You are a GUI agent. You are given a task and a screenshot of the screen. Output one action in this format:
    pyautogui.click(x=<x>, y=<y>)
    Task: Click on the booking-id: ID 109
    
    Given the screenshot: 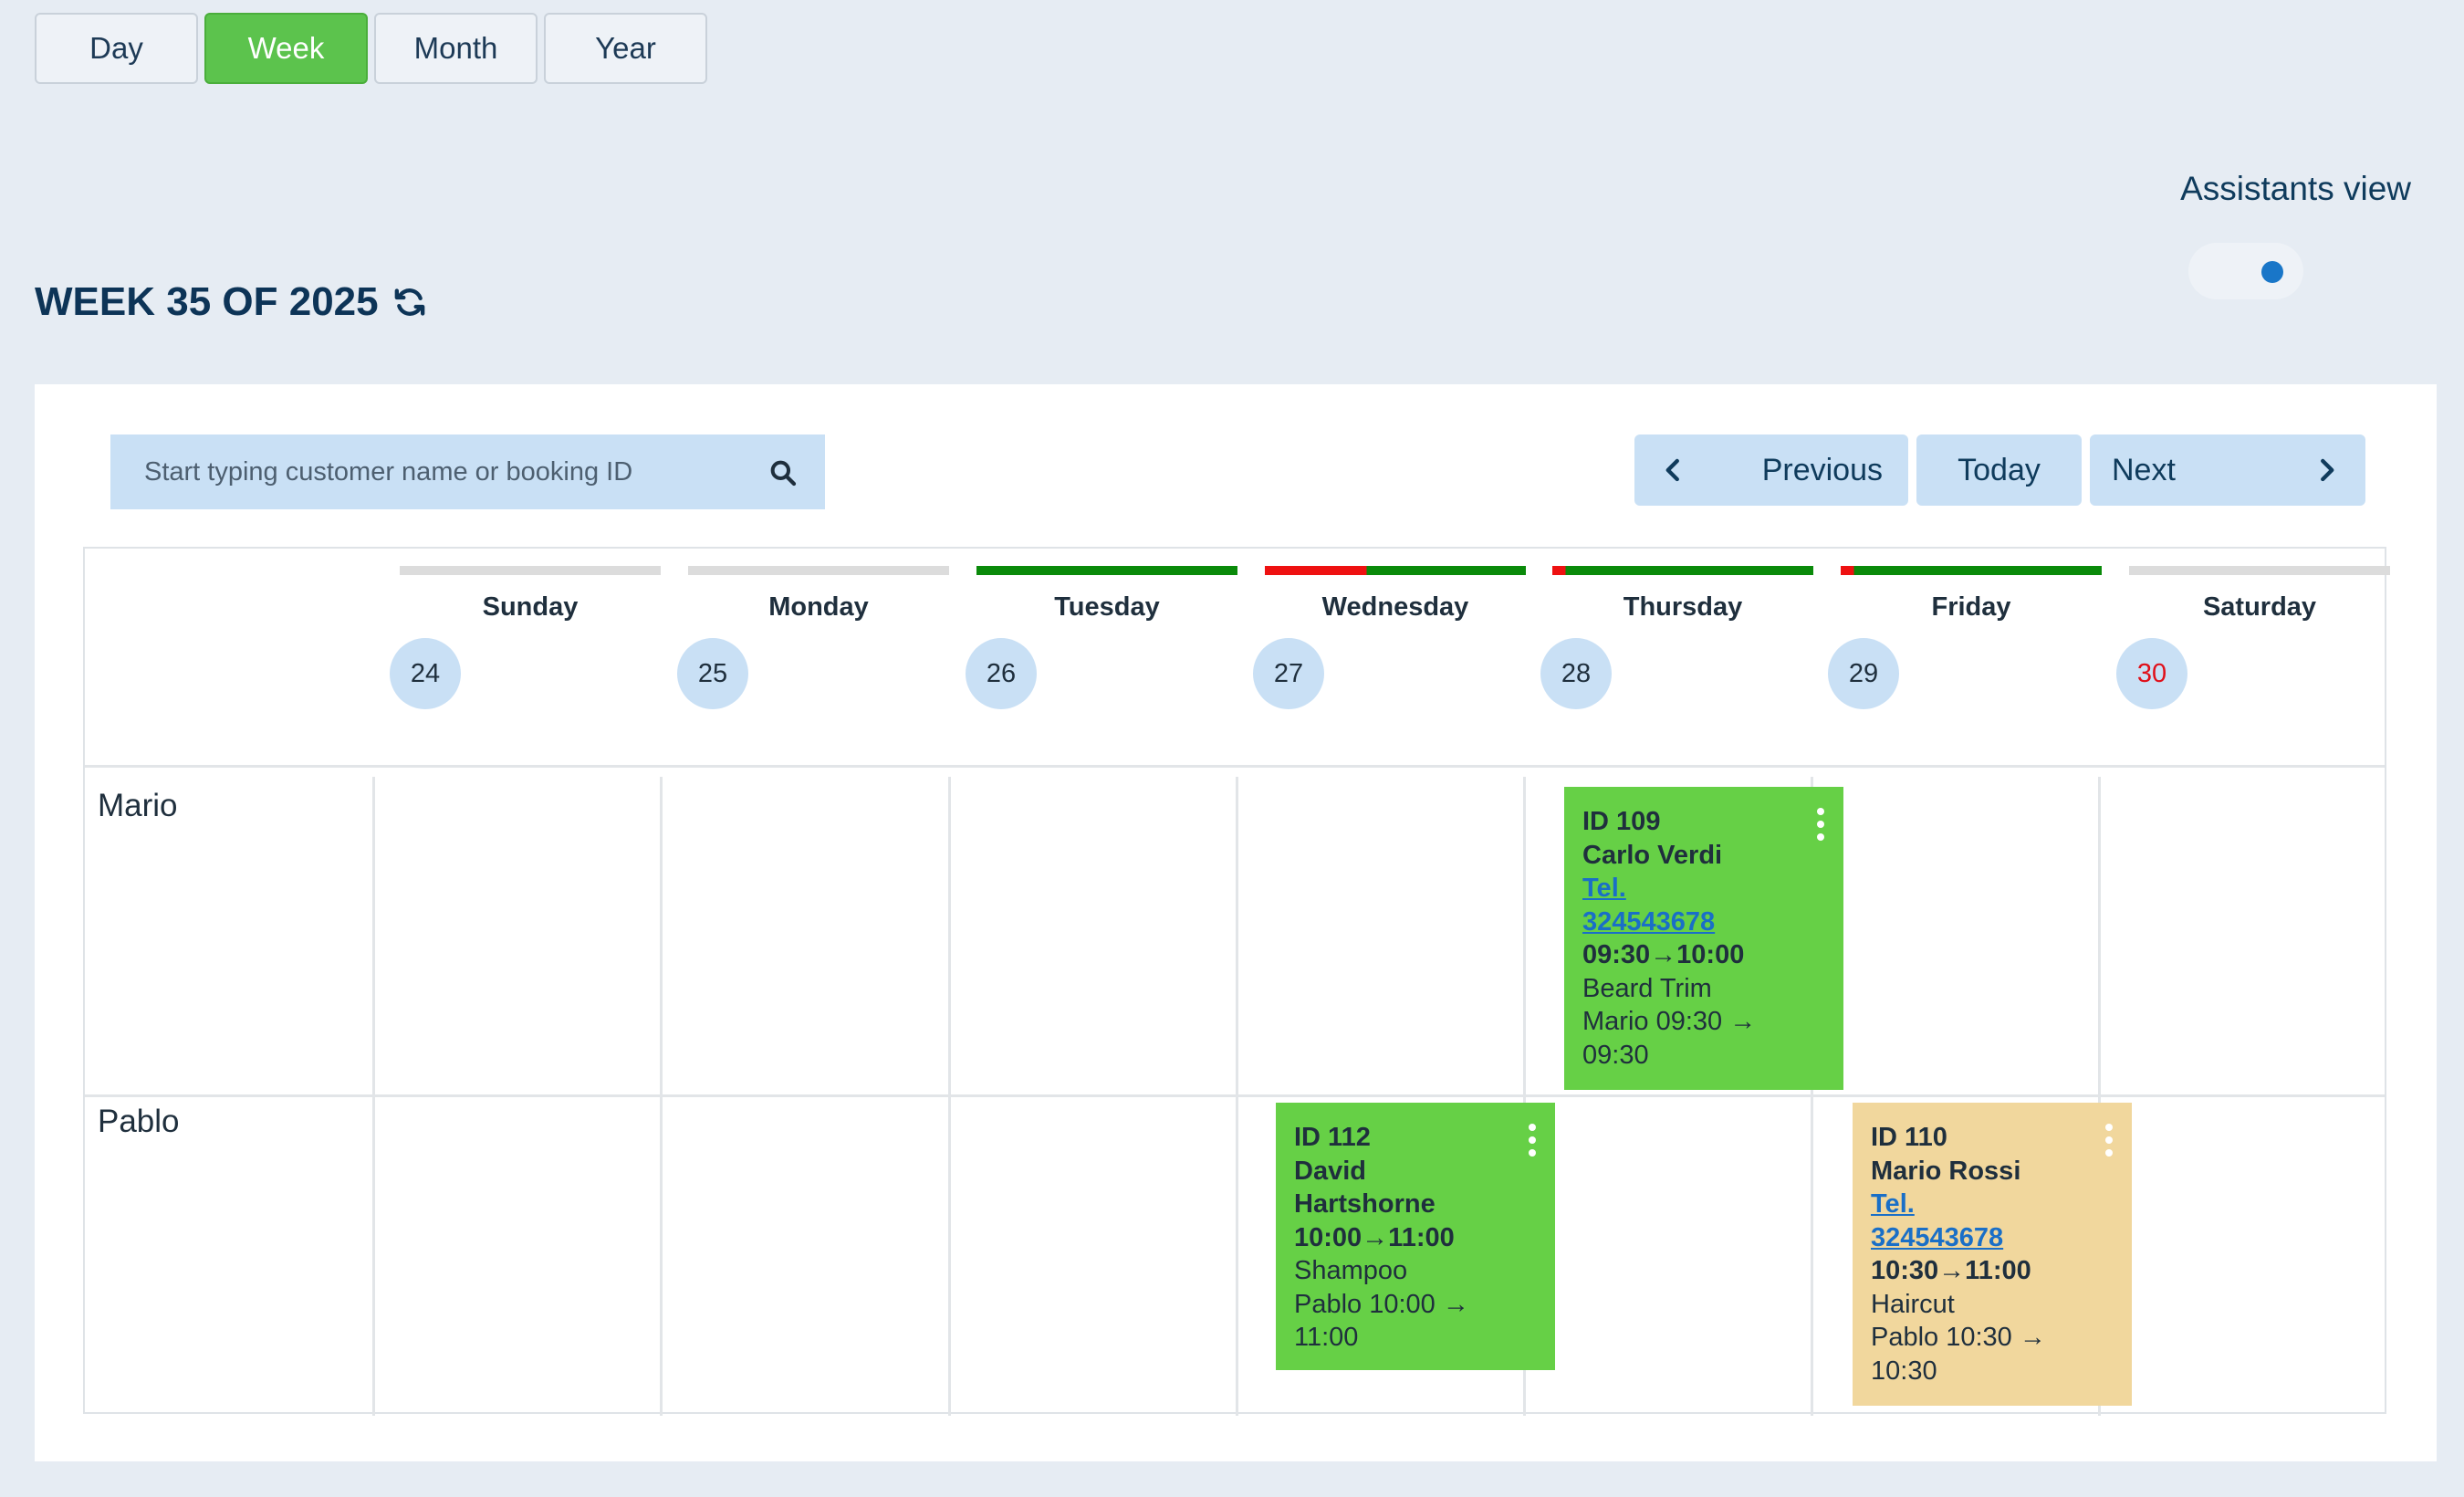 What is the action you would take?
    pyautogui.click(x=1621, y=822)
    